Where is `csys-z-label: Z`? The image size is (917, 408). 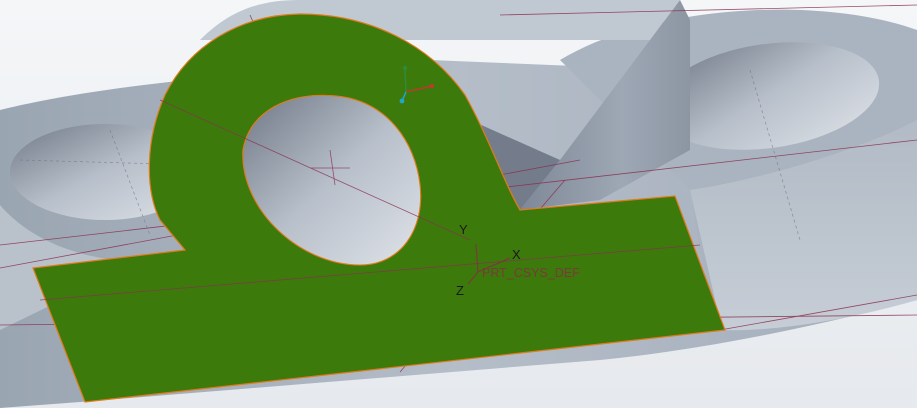 csys-z-label: Z is located at coordinates (460, 290).